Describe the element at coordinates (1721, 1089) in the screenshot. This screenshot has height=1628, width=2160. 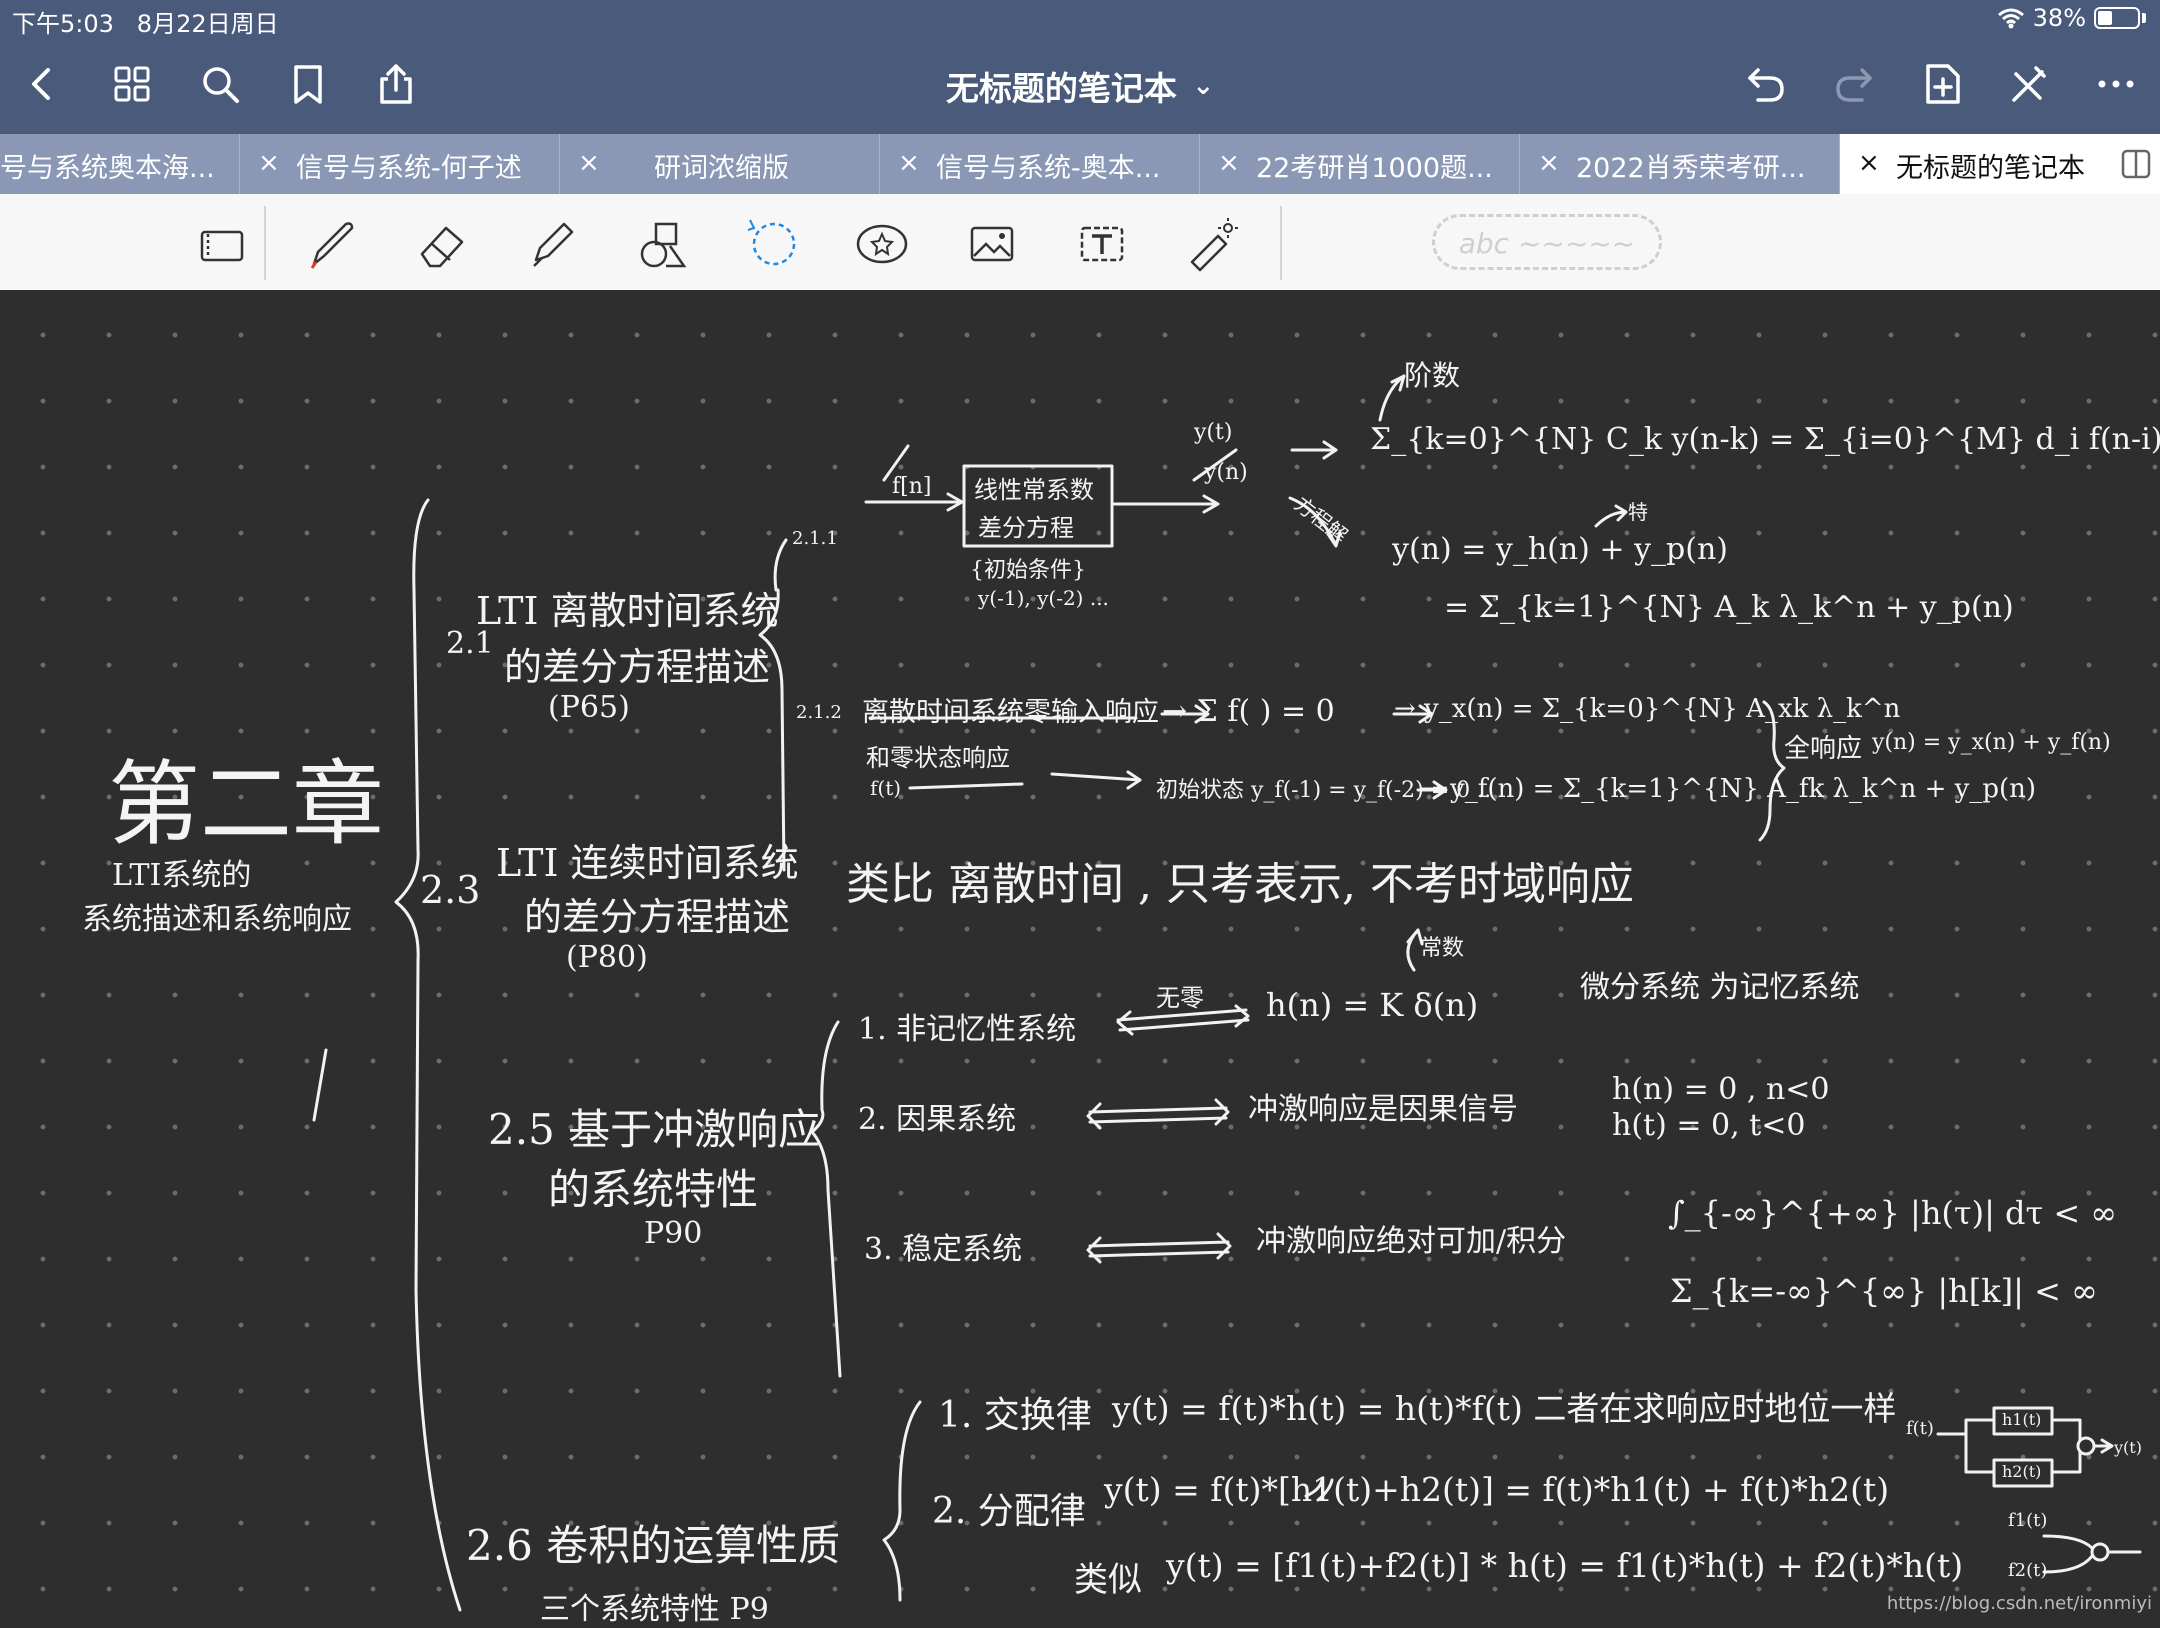
I see `causal-eq1: h(n) = 0 , n<0` at that location.